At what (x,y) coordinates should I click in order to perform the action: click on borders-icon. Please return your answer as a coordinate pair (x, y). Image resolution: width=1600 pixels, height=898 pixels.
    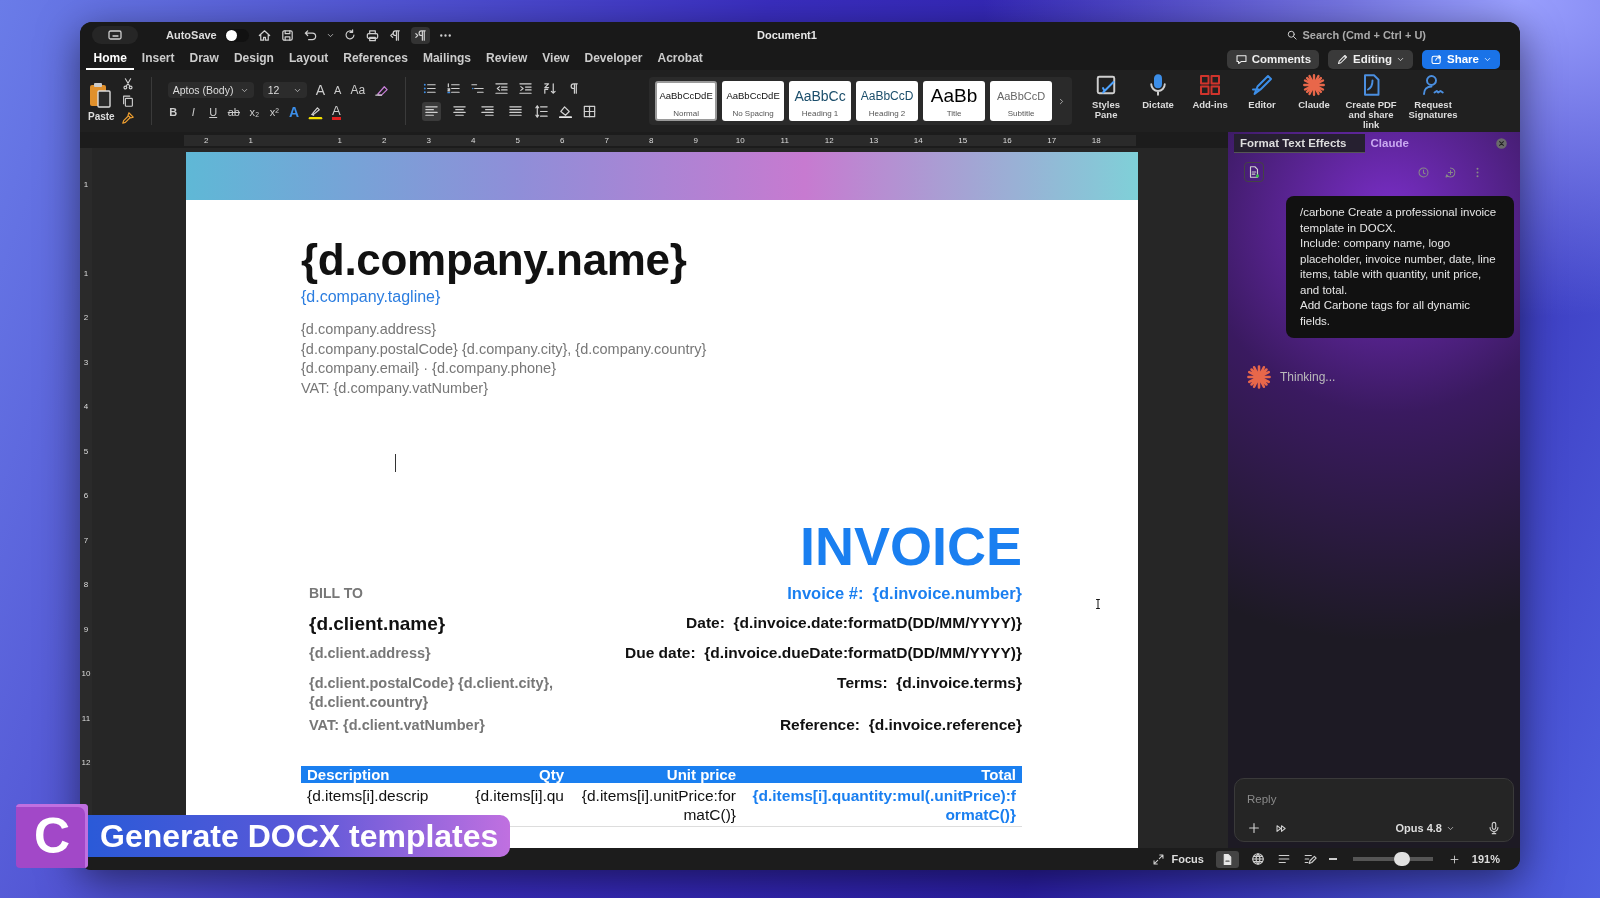
    Looking at the image, I should click on (590, 111).